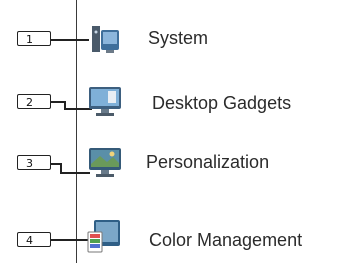  I want to click on desktop-gadgets-icon, so click(105, 101).